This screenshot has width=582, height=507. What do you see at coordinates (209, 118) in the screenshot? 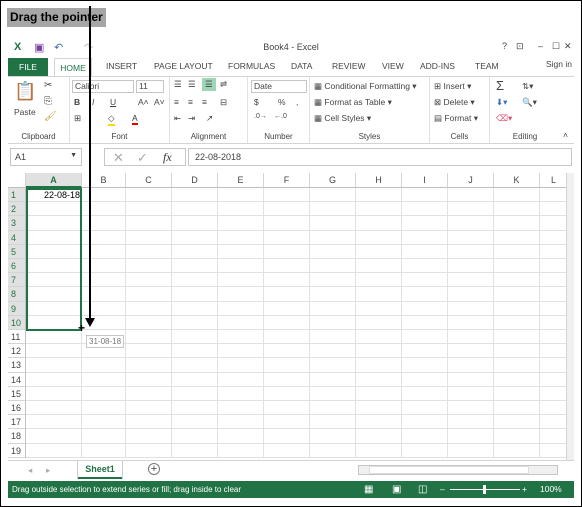
I see `orientation-icon: ↗` at bounding box center [209, 118].